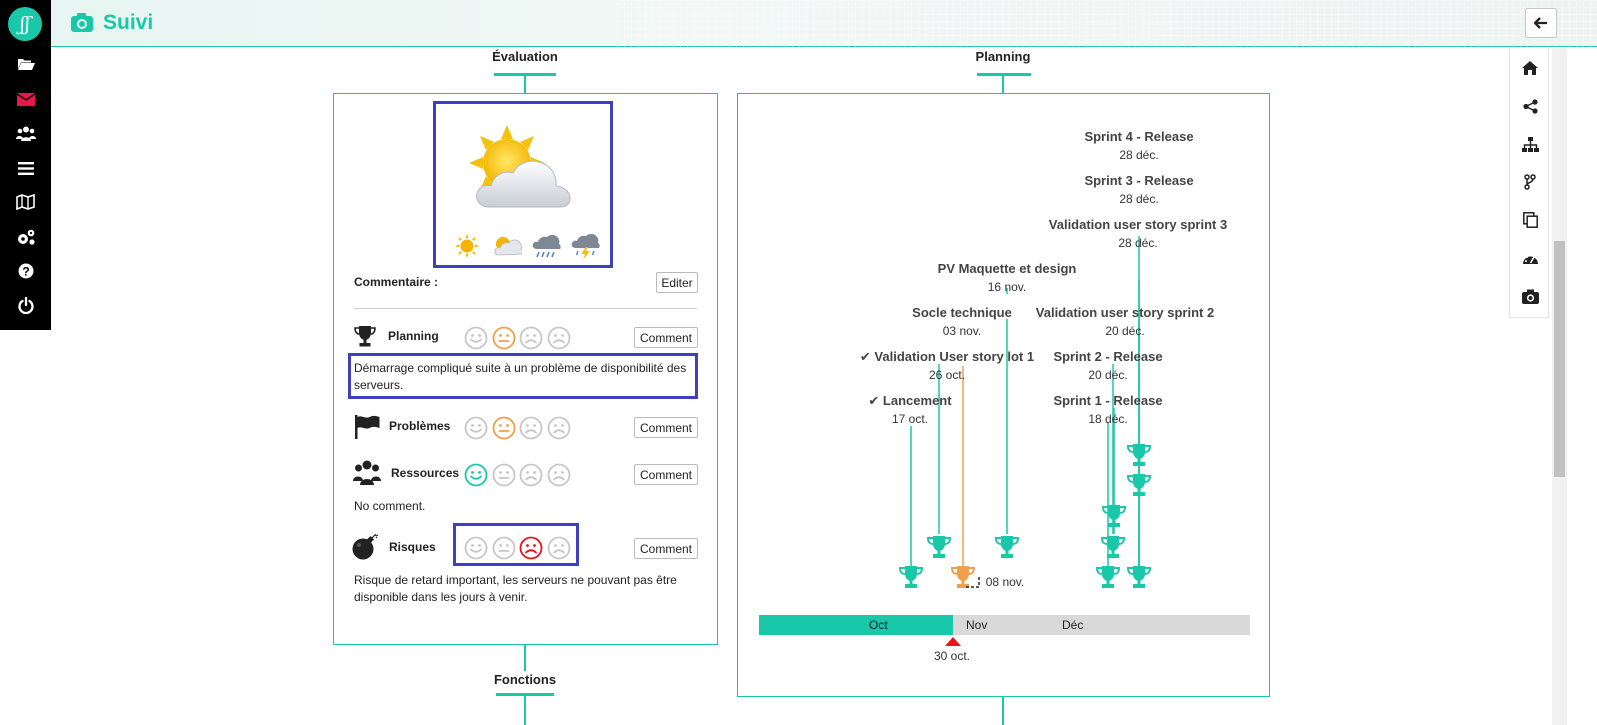  What do you see at coordinates (1138, 180) in the screenshot?
I see `milestone-name: Sprint 3 - Release` at bounding box center [1138, 180].